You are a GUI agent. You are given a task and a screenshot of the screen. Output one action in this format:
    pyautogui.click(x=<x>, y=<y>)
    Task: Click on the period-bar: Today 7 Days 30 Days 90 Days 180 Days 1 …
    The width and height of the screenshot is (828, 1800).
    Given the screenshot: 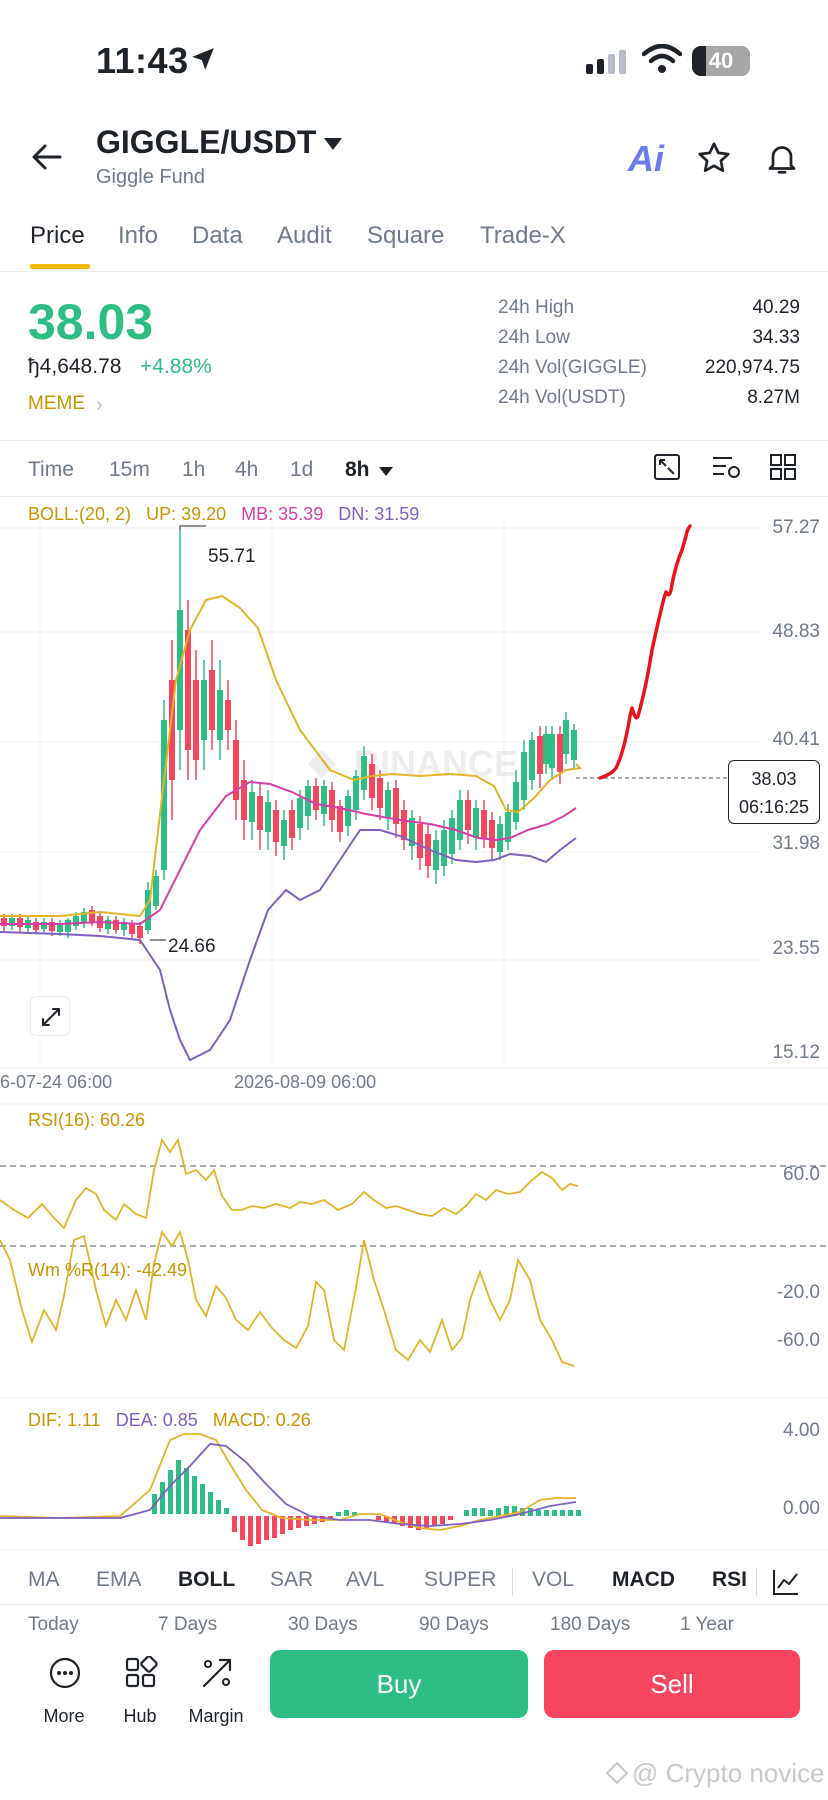 What is the action you would take?
    pyautogui.click(x=414, y=1627)
    